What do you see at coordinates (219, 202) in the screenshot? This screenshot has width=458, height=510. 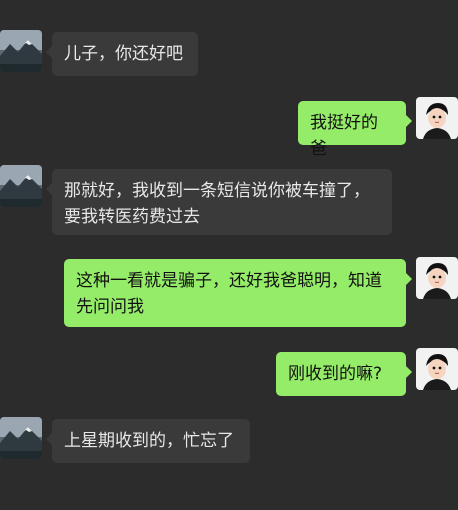 I see `message-bubble-incoming: 那就好，我收到一条短信说你被车撞了， 要我转医药费过去` at bounding box center [219, 202].